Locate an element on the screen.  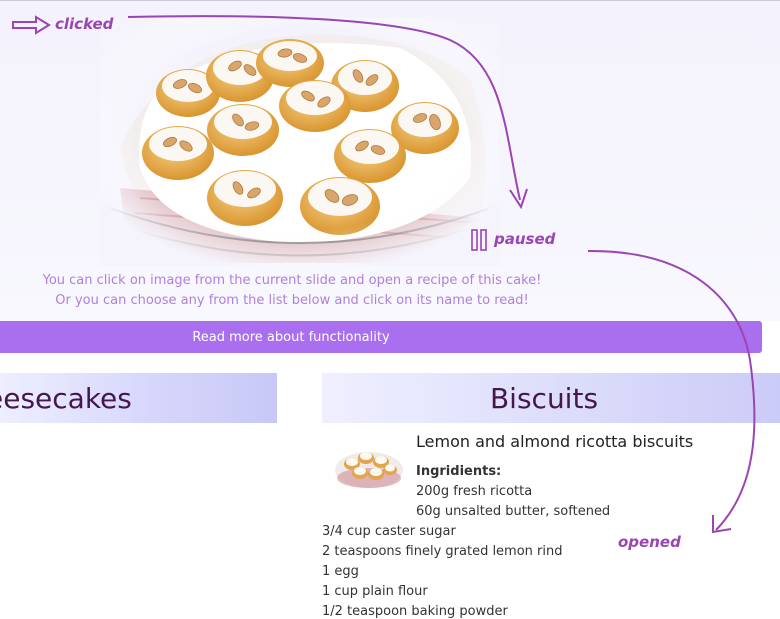
recipe-title: Lemon and almond ricotta biscuits is located at coordinates (554, 441).